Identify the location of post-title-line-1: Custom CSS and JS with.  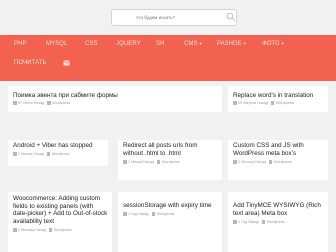
(268, 146).